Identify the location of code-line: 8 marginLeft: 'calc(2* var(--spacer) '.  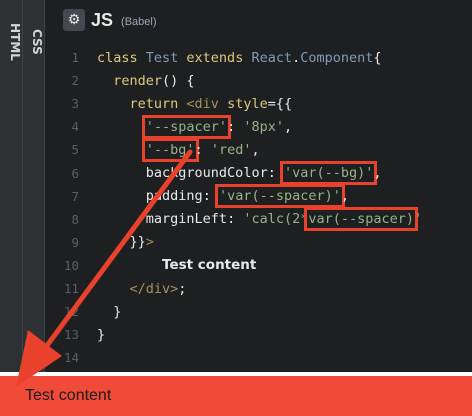
(258, 219).